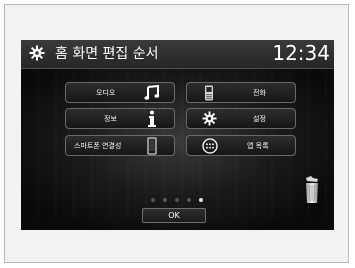 This screenshot has height=268, width=355. I want to click on phone-icon, so click(209, 93).